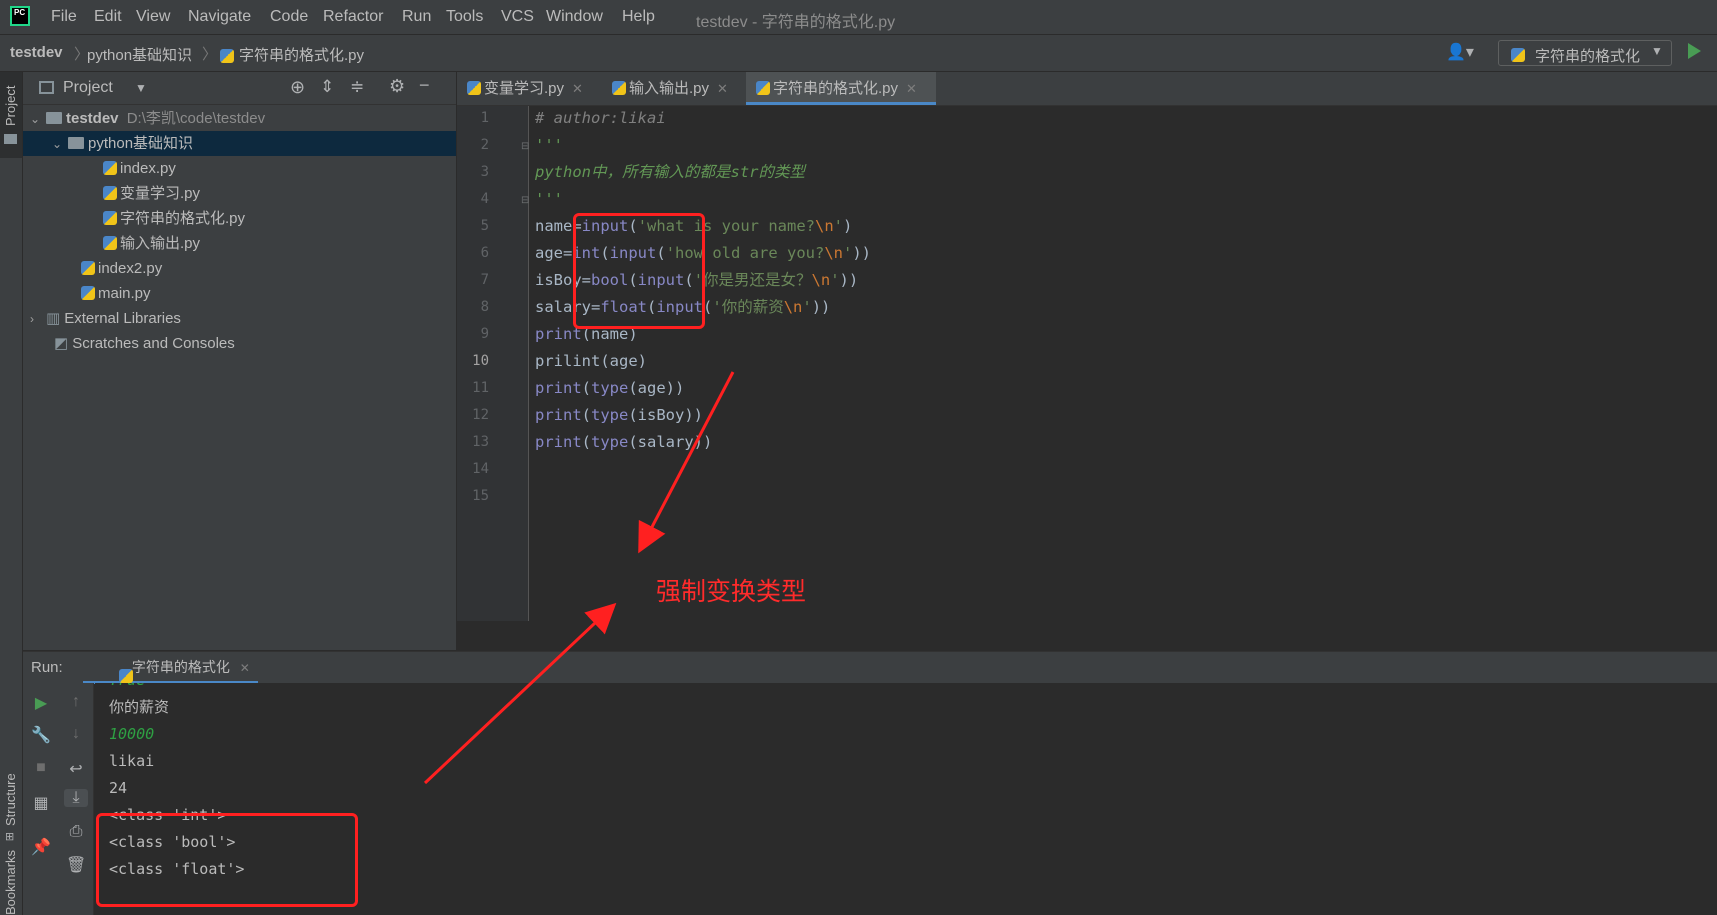 The height and width of the screenshot is (915, 1717). I want to click on annotation-arrows, so click(579, 578).